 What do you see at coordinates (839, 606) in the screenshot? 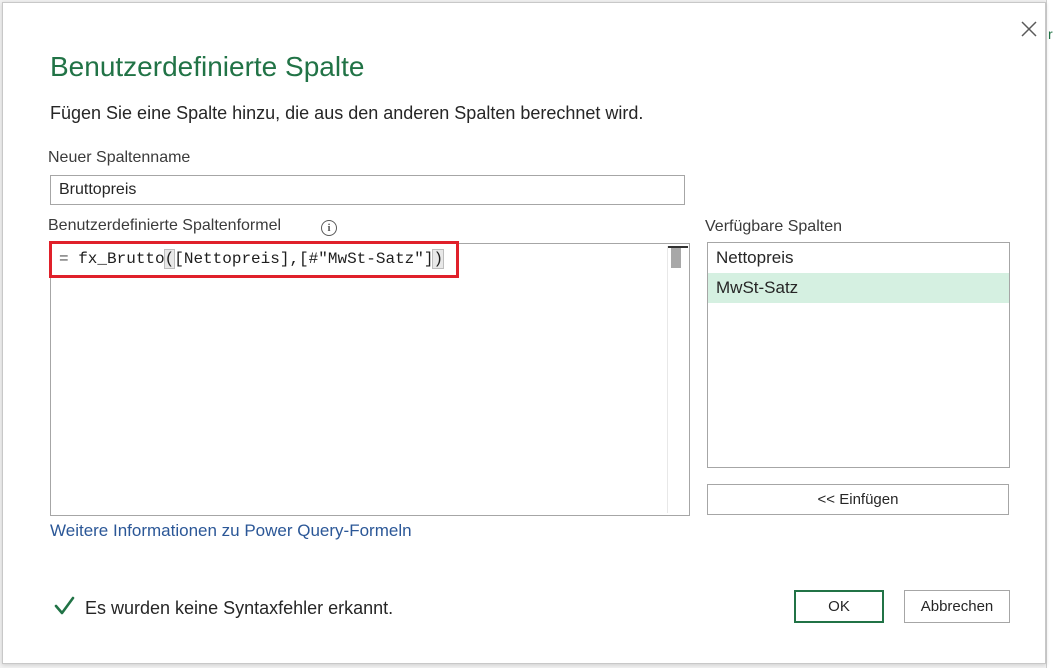
I see `ok-button: OK` at bounding box center [839, 606].